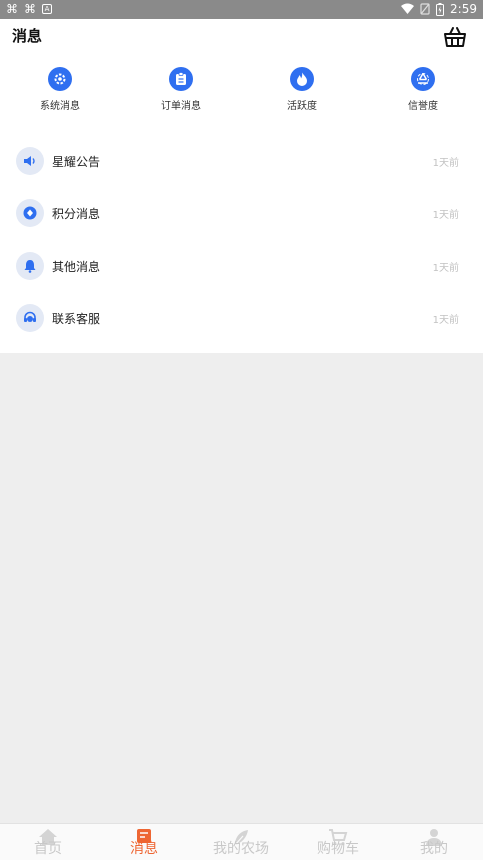 The width and height of the screenshot is (483, 860). What do you see at coordinates (241, 330) in the screenshot?
I see `message-row-support: 联系客服 1天前` at bounding box center [241, 330].